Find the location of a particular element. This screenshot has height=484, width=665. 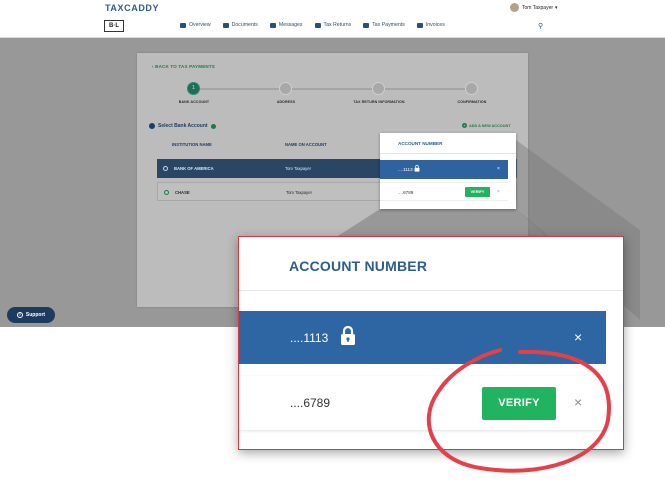

invoice-icon is located at coordinates (419, 25).